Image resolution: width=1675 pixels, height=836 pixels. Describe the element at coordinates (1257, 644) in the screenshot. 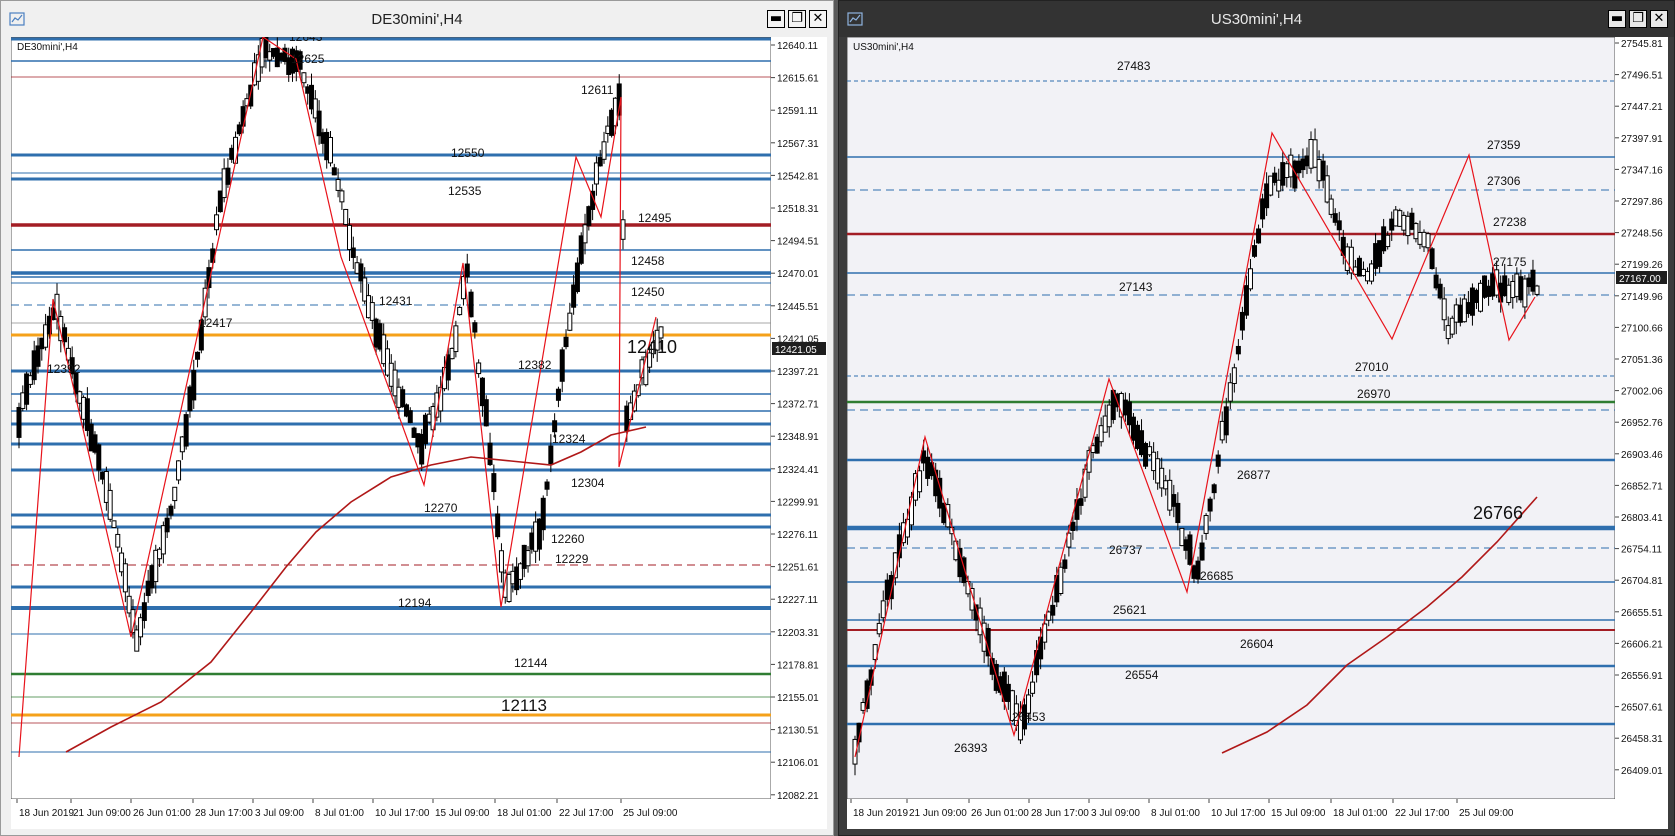

I see `level-label: 26604` at that location.